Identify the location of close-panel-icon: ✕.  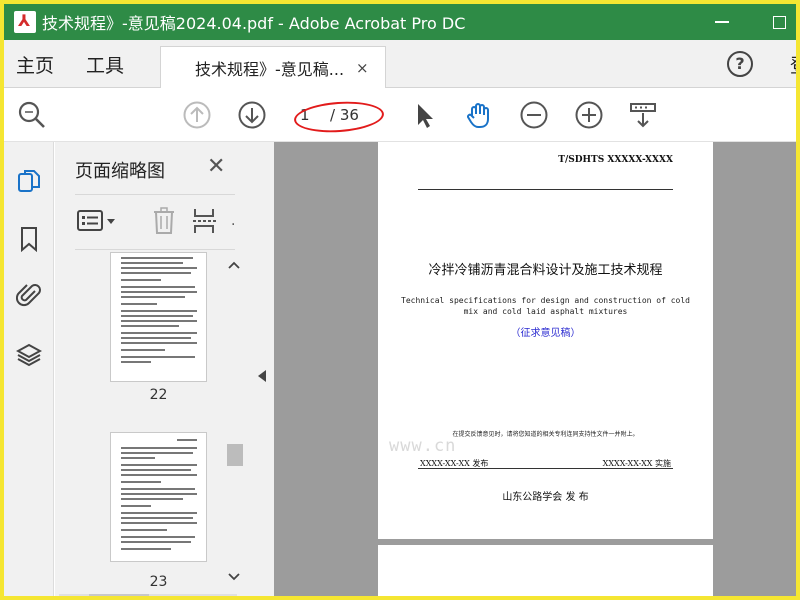
(216, 166).